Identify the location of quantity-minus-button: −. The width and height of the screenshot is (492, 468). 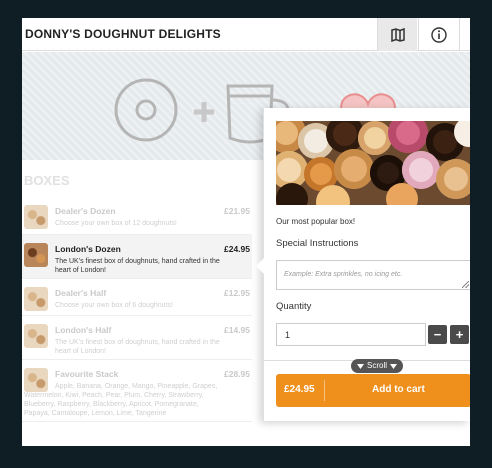
(437, 334).